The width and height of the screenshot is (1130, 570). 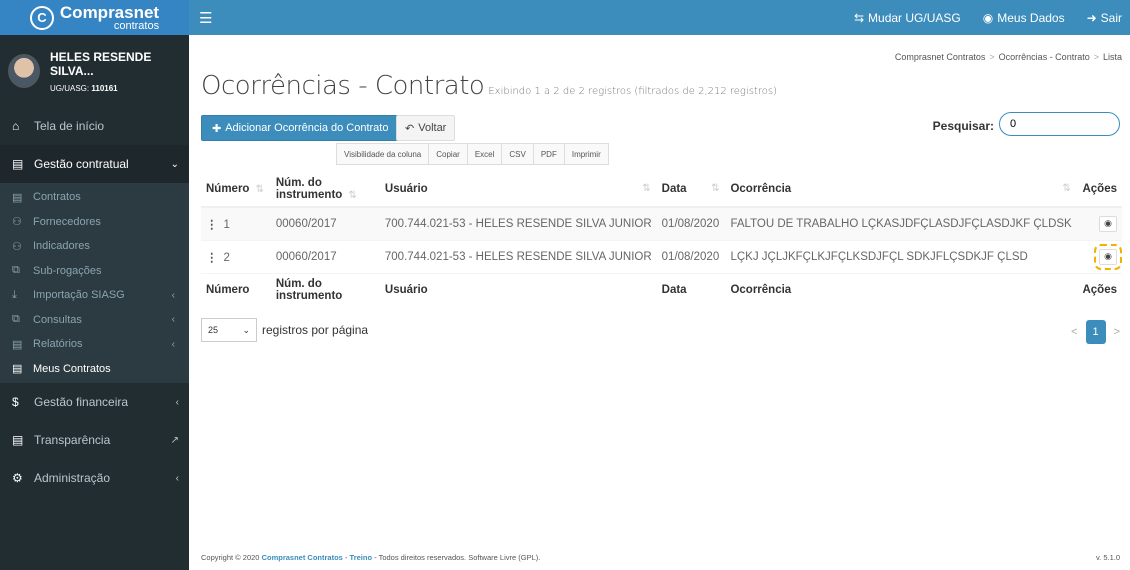 I want to click on top-navbar: ☰ ⇆ Mudar UG/UASG ◉ Meus Dados ➜ Sair, so click(x=659, y=17).